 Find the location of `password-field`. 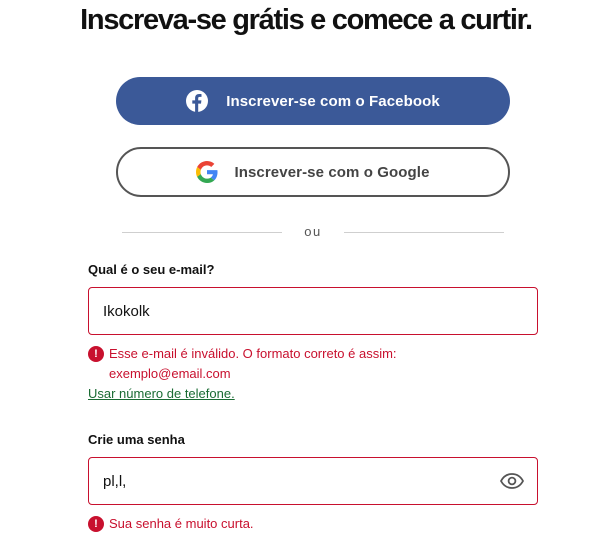

password-field is located at coordinates (313, 481).